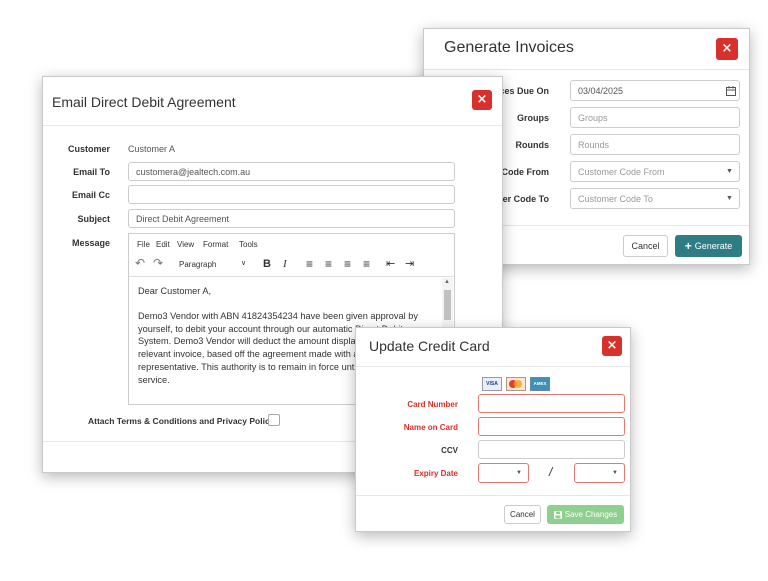 Image resolution: width=768 pixels, height=581 pixels. I want to click on modal-title: Email Direct Debit Agreement, so click(144, 102).